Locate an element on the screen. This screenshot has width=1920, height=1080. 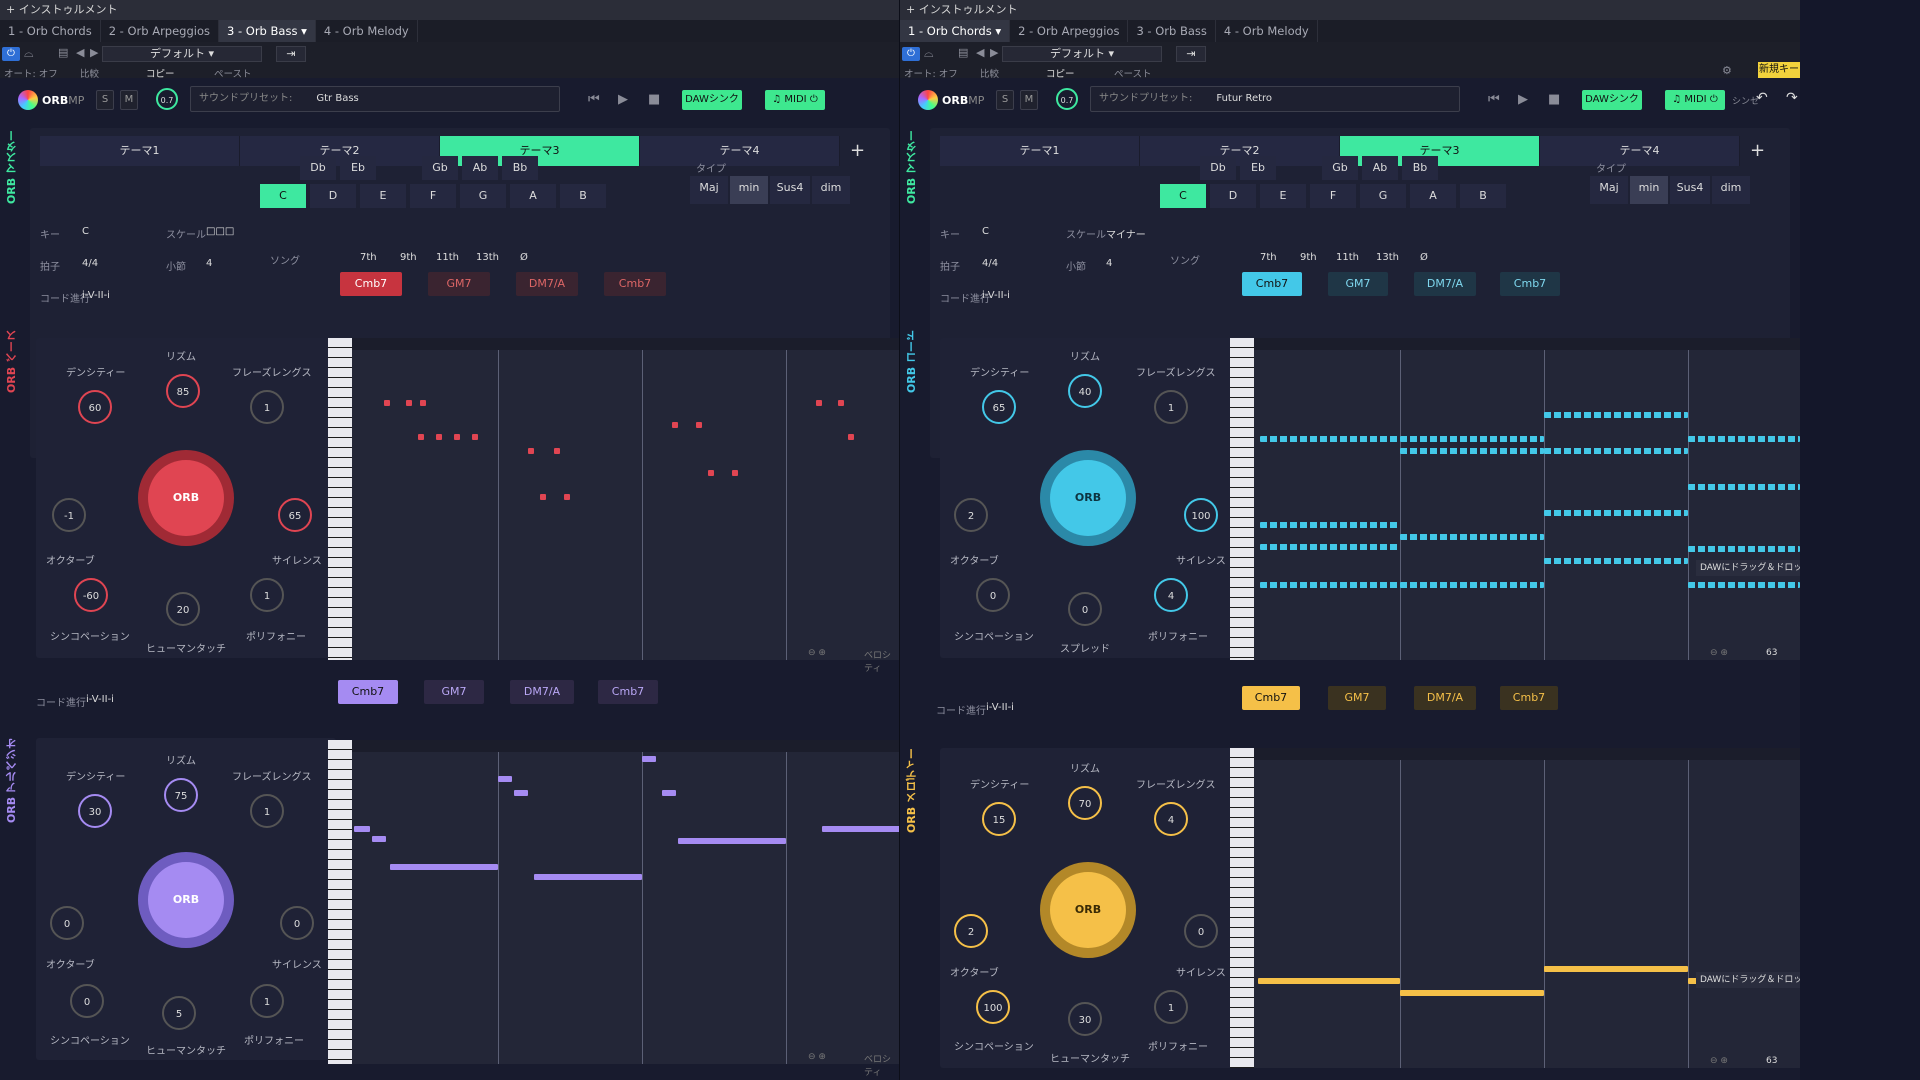
ext-11th: 11th is located at coordinates (1347, 257).